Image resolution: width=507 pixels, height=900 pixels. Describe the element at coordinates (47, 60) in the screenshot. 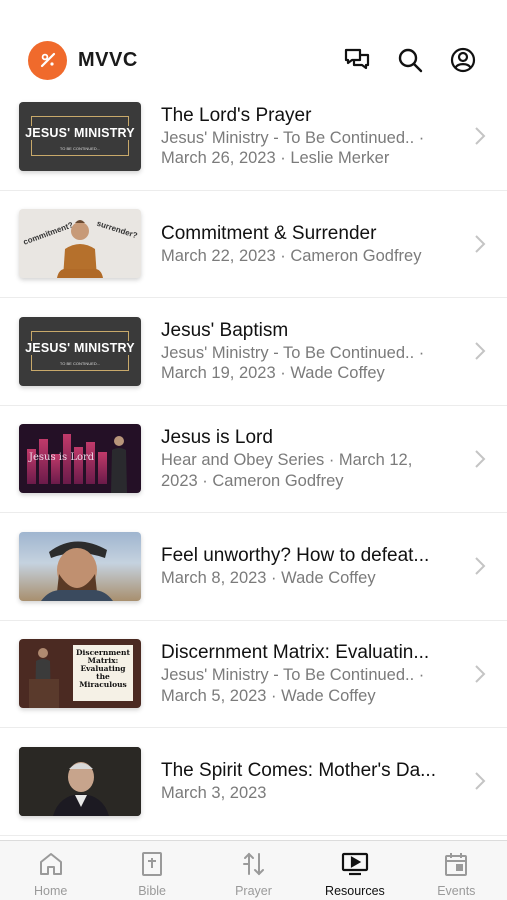

I see `church-logo-icon` at that location.